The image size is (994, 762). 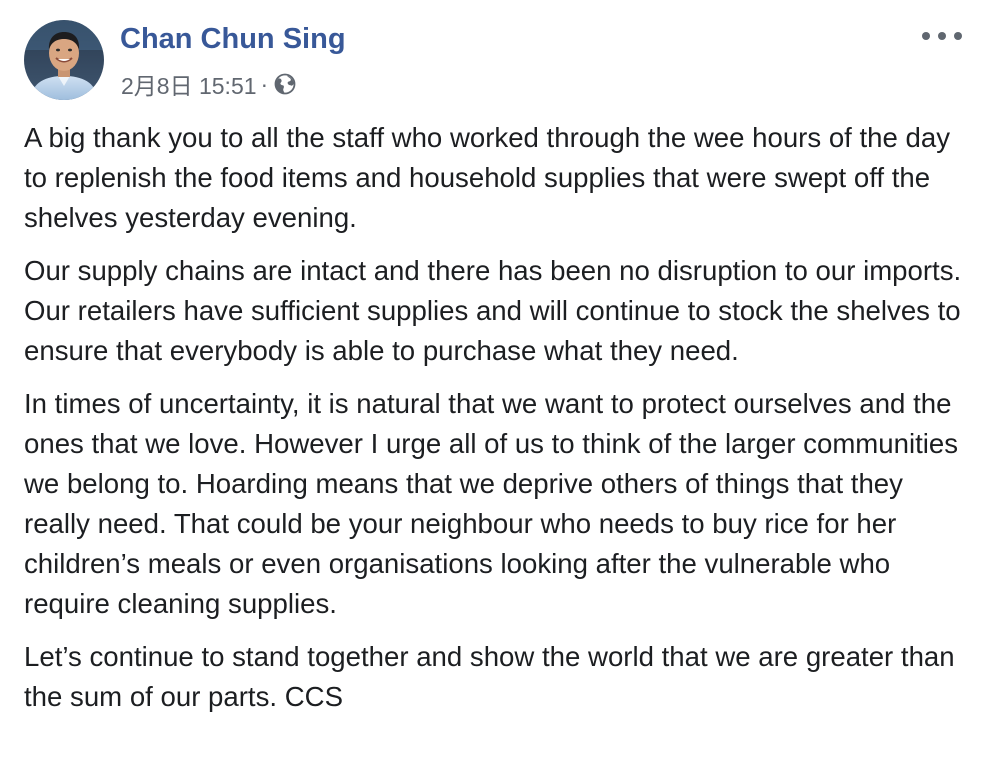 I want to click on avatar-image, so click(x=64, y=60).